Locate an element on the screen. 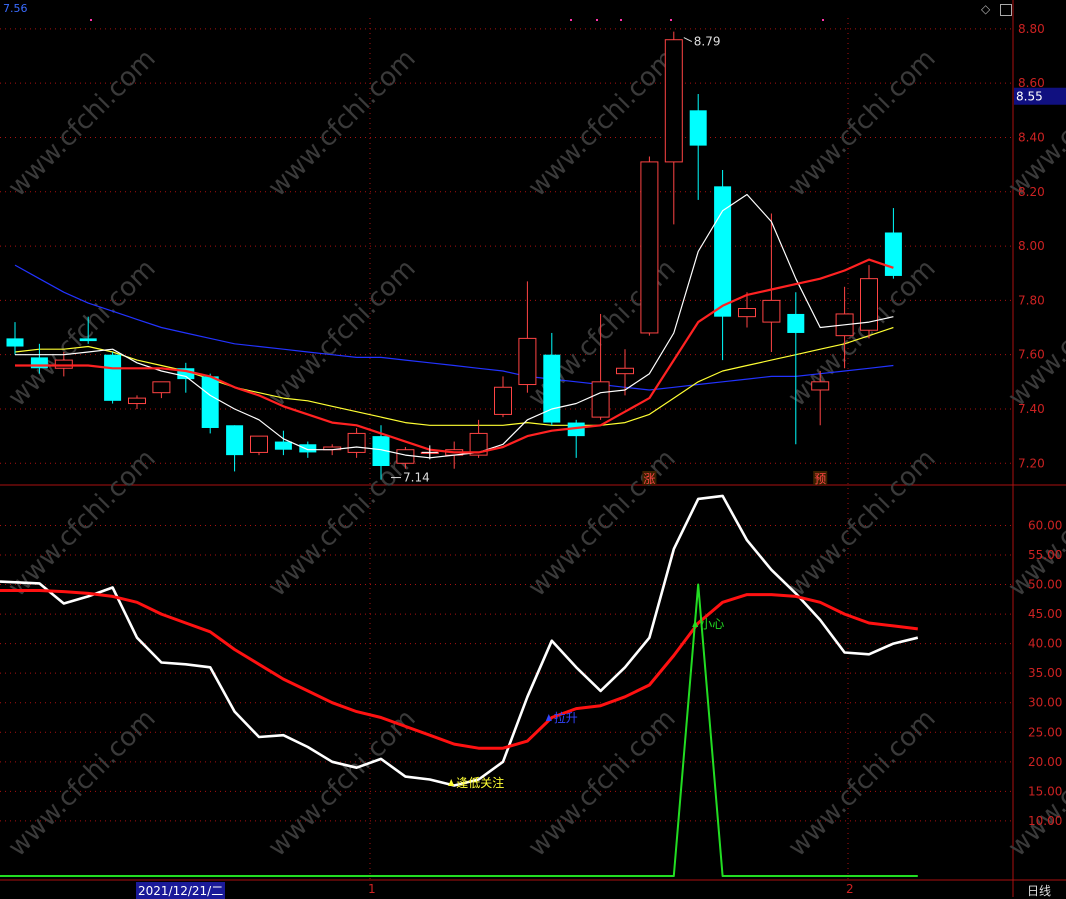 This screenshot has width=1066, height=899. osc-axis-tick: 55.00 is located at coordinates (1045, 555).